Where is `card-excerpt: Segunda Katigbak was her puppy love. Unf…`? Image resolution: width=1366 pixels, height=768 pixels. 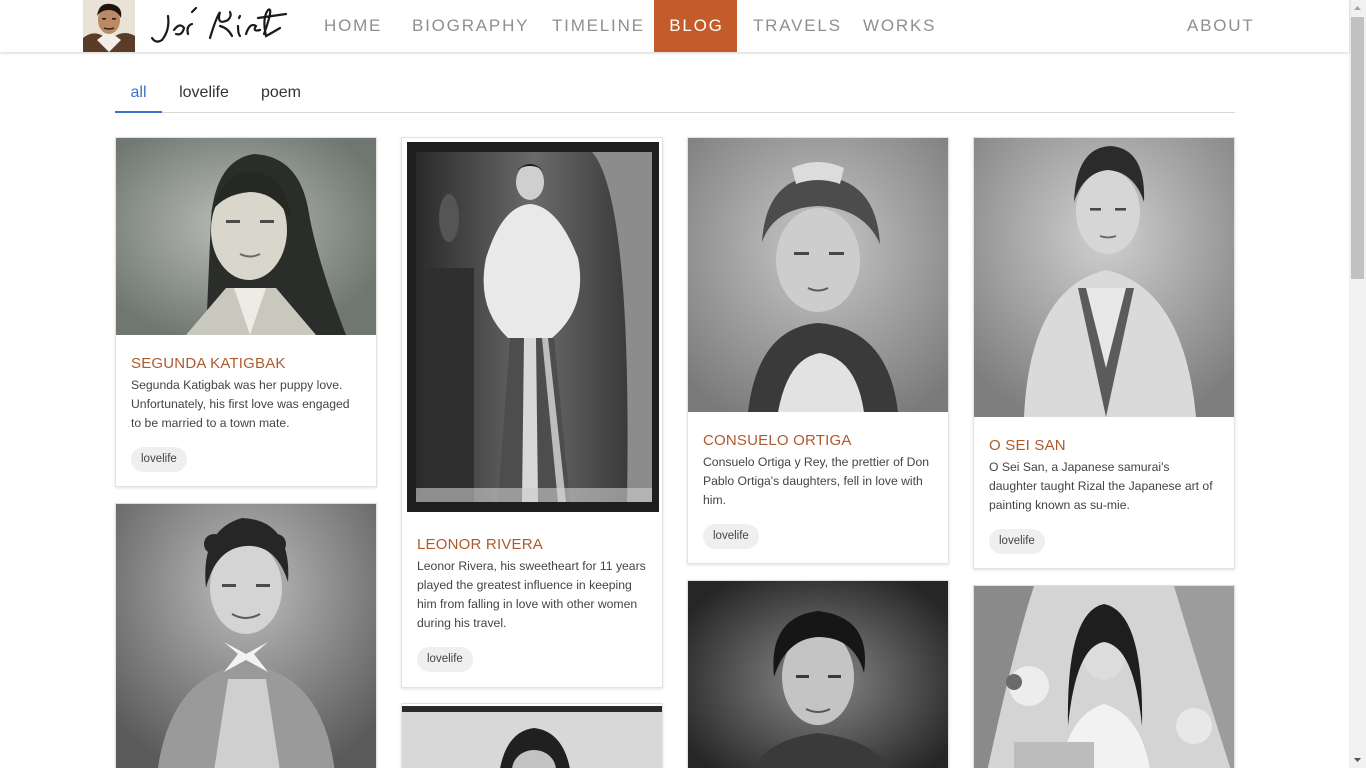
card-excerpt: Segunda Katigbak was her puppy love. Unf… is located at coordinates (240, 404).